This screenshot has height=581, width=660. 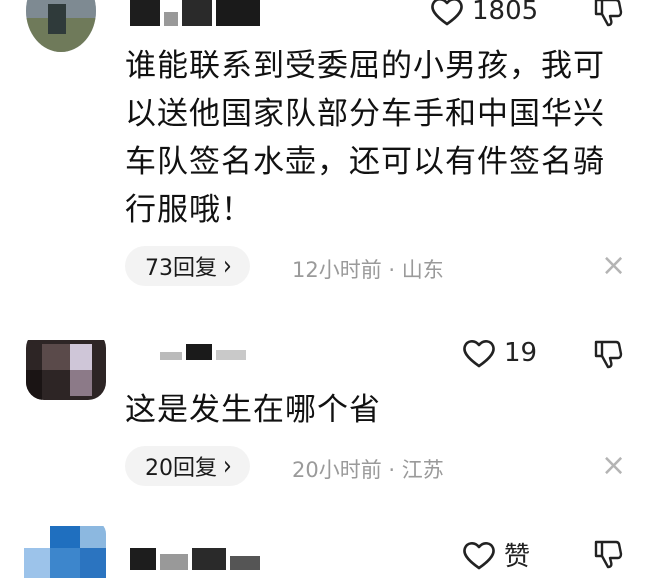 What do you see at coordinates (365, 162) in the screenshot?
I see `comment-line: 车队签名水壶，还可以有件签名骑` at bounding box center [365, 162].